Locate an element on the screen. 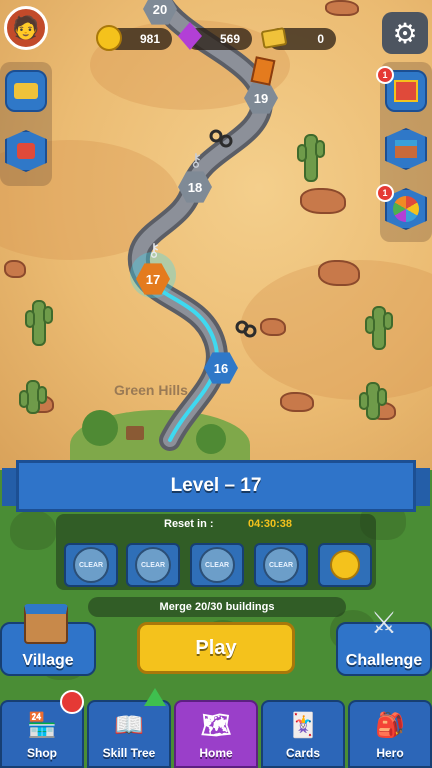 The height and width of the screenshot is (768, 432). tab-cards: 🃏 Cards is located at coordinates (303, 734).